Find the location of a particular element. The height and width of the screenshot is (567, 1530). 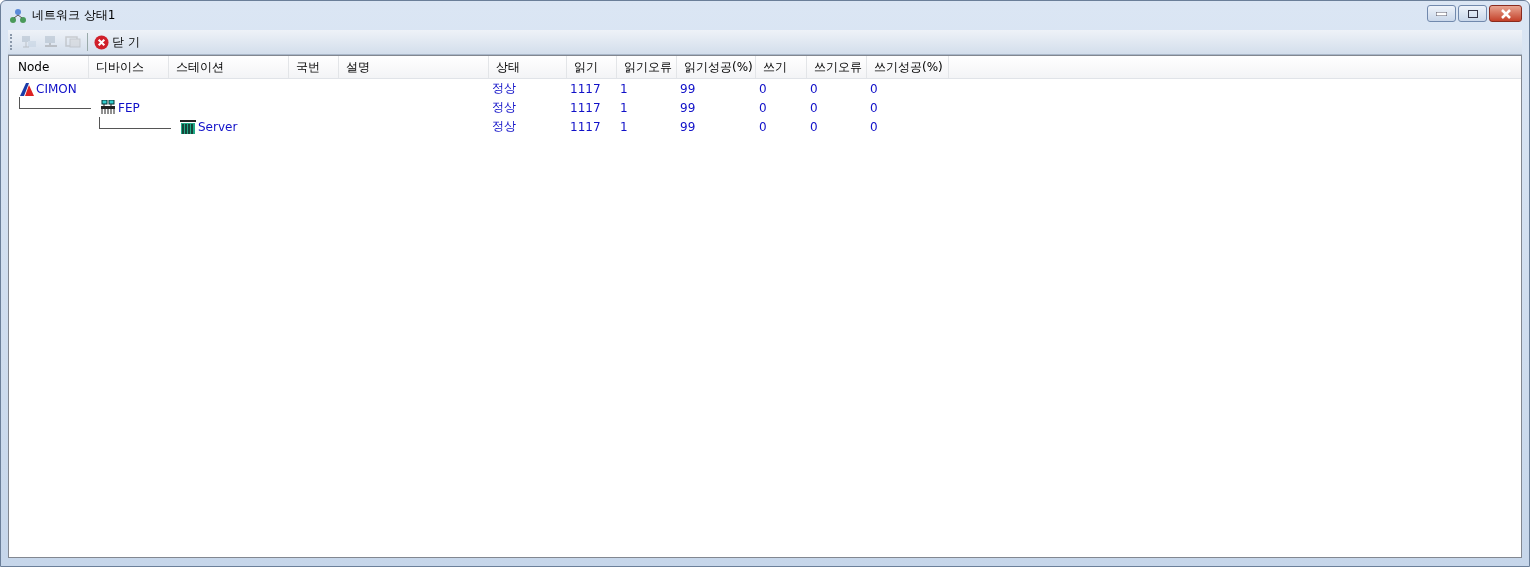

column-header: 쓰기성공(%) is located at coordinates (908, 67).